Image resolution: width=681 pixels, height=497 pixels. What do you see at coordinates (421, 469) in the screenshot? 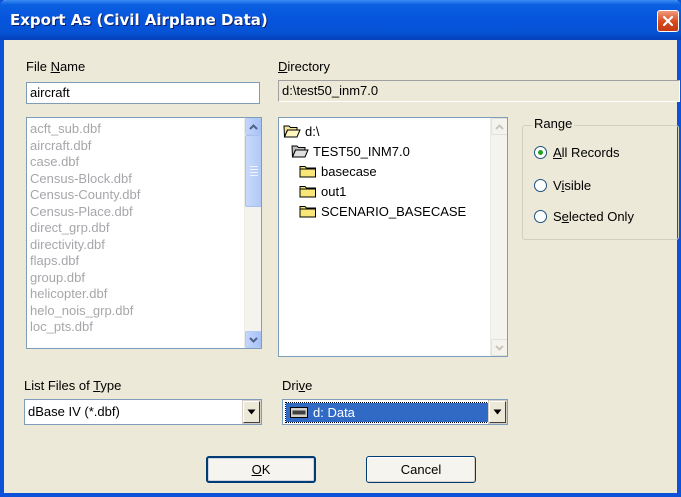
I see `cancel-button: Cancel` at bounding box center [421, 469].